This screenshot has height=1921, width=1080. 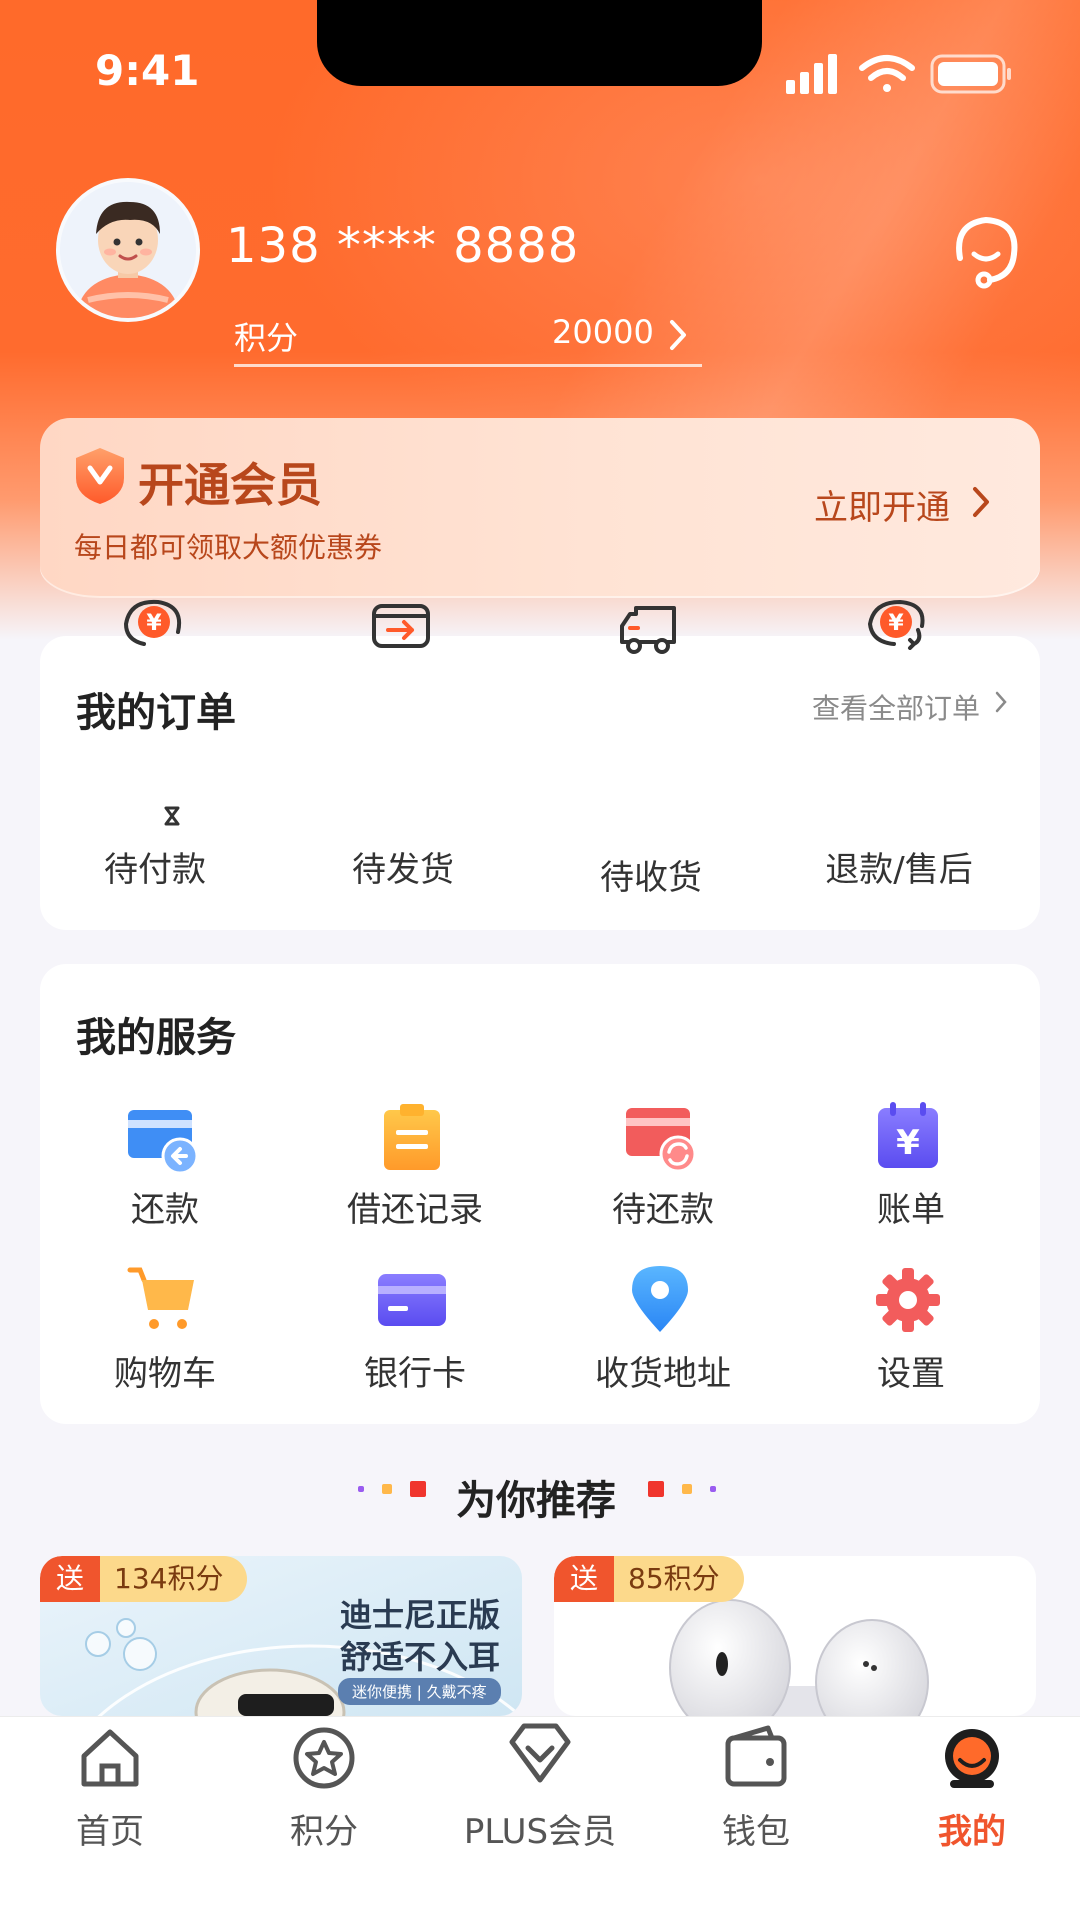 What do you see at coordinates (147, 70) in the screenshot?
I see `status-time: 9:41` at bounding box center [147, 70].